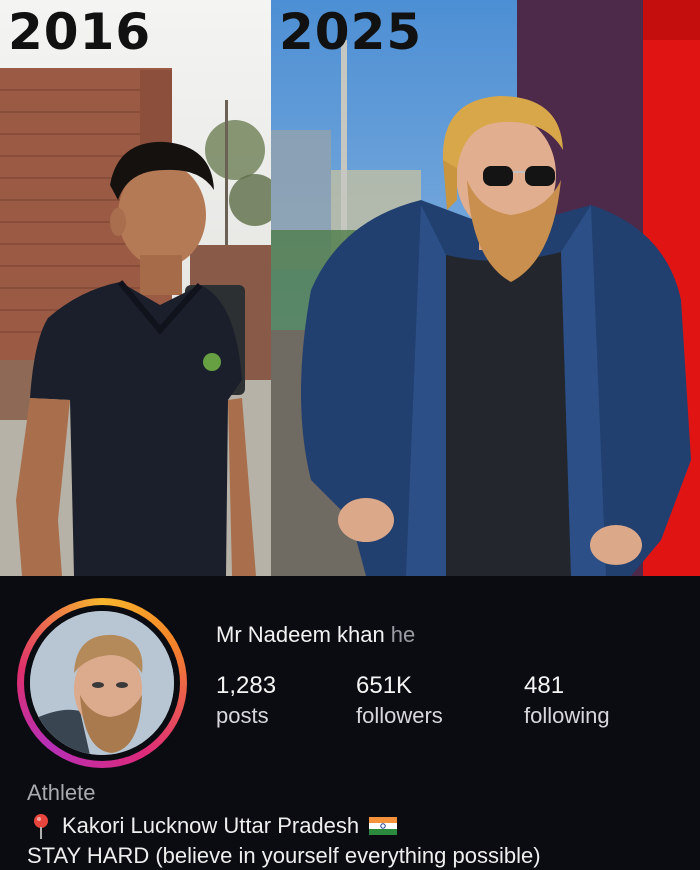  I want to click on year-label-2016: 2016, so click(80, 32).